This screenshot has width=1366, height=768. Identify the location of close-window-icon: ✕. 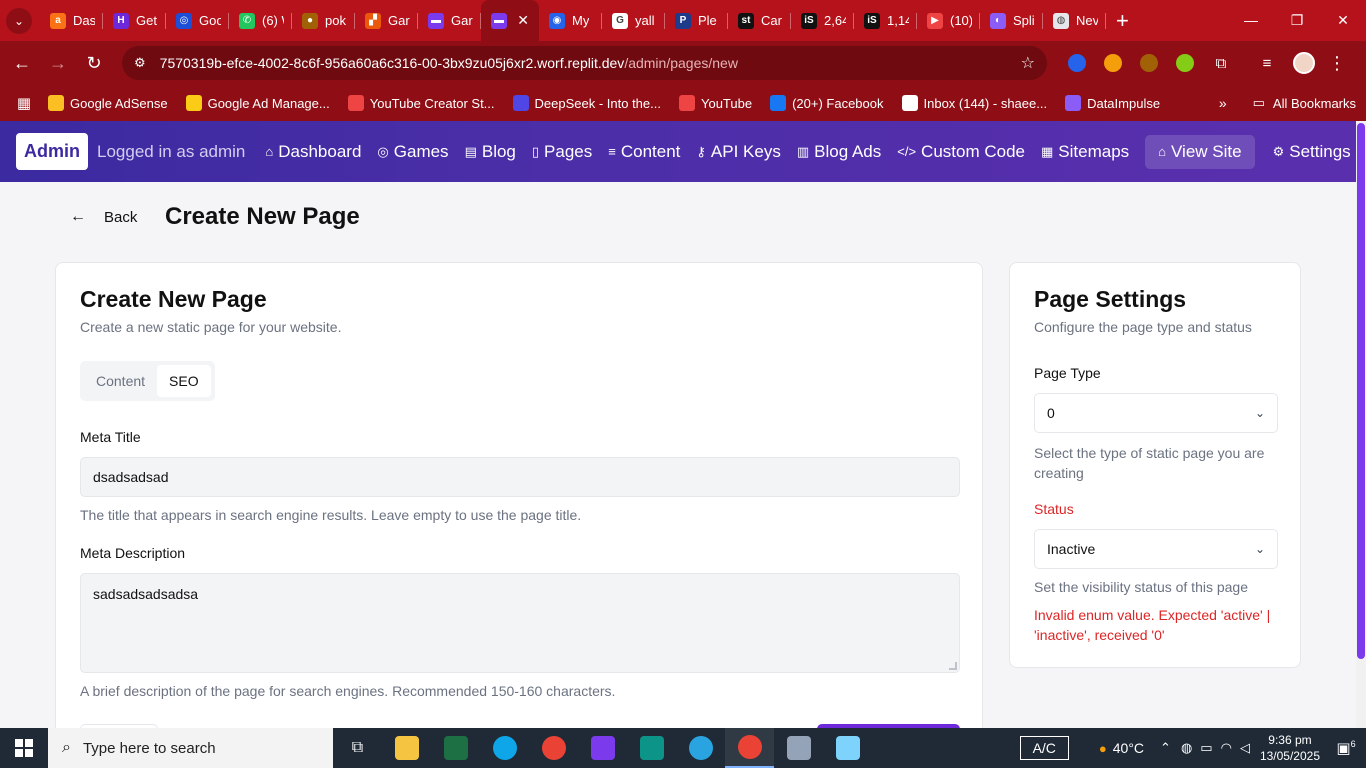
(1343, 20).